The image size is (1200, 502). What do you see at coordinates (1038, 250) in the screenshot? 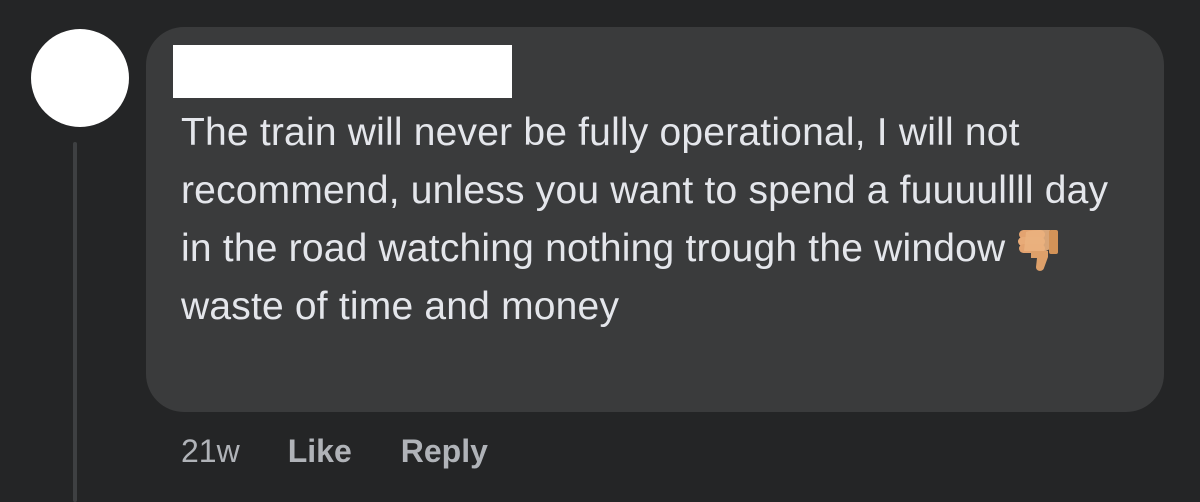
I see `thumbs-down-icon` at bounding box center [1038, 250].